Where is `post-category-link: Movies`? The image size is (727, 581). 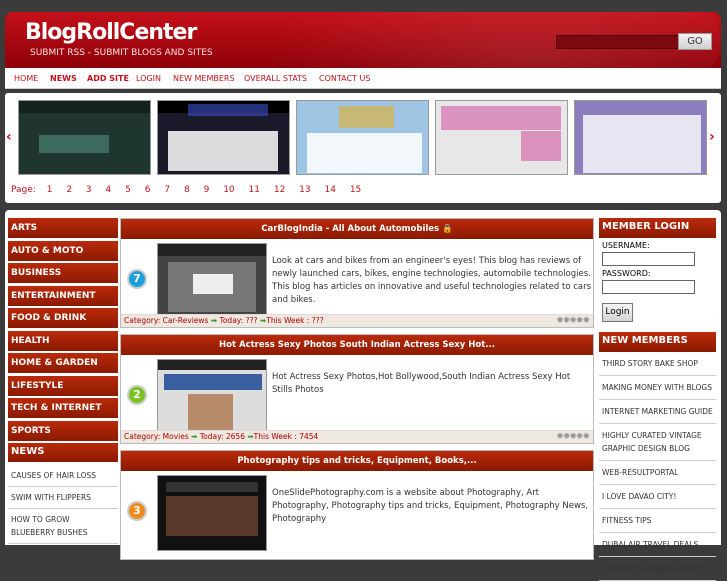
post-category-link: Movies is located at coordinates (176, 436).